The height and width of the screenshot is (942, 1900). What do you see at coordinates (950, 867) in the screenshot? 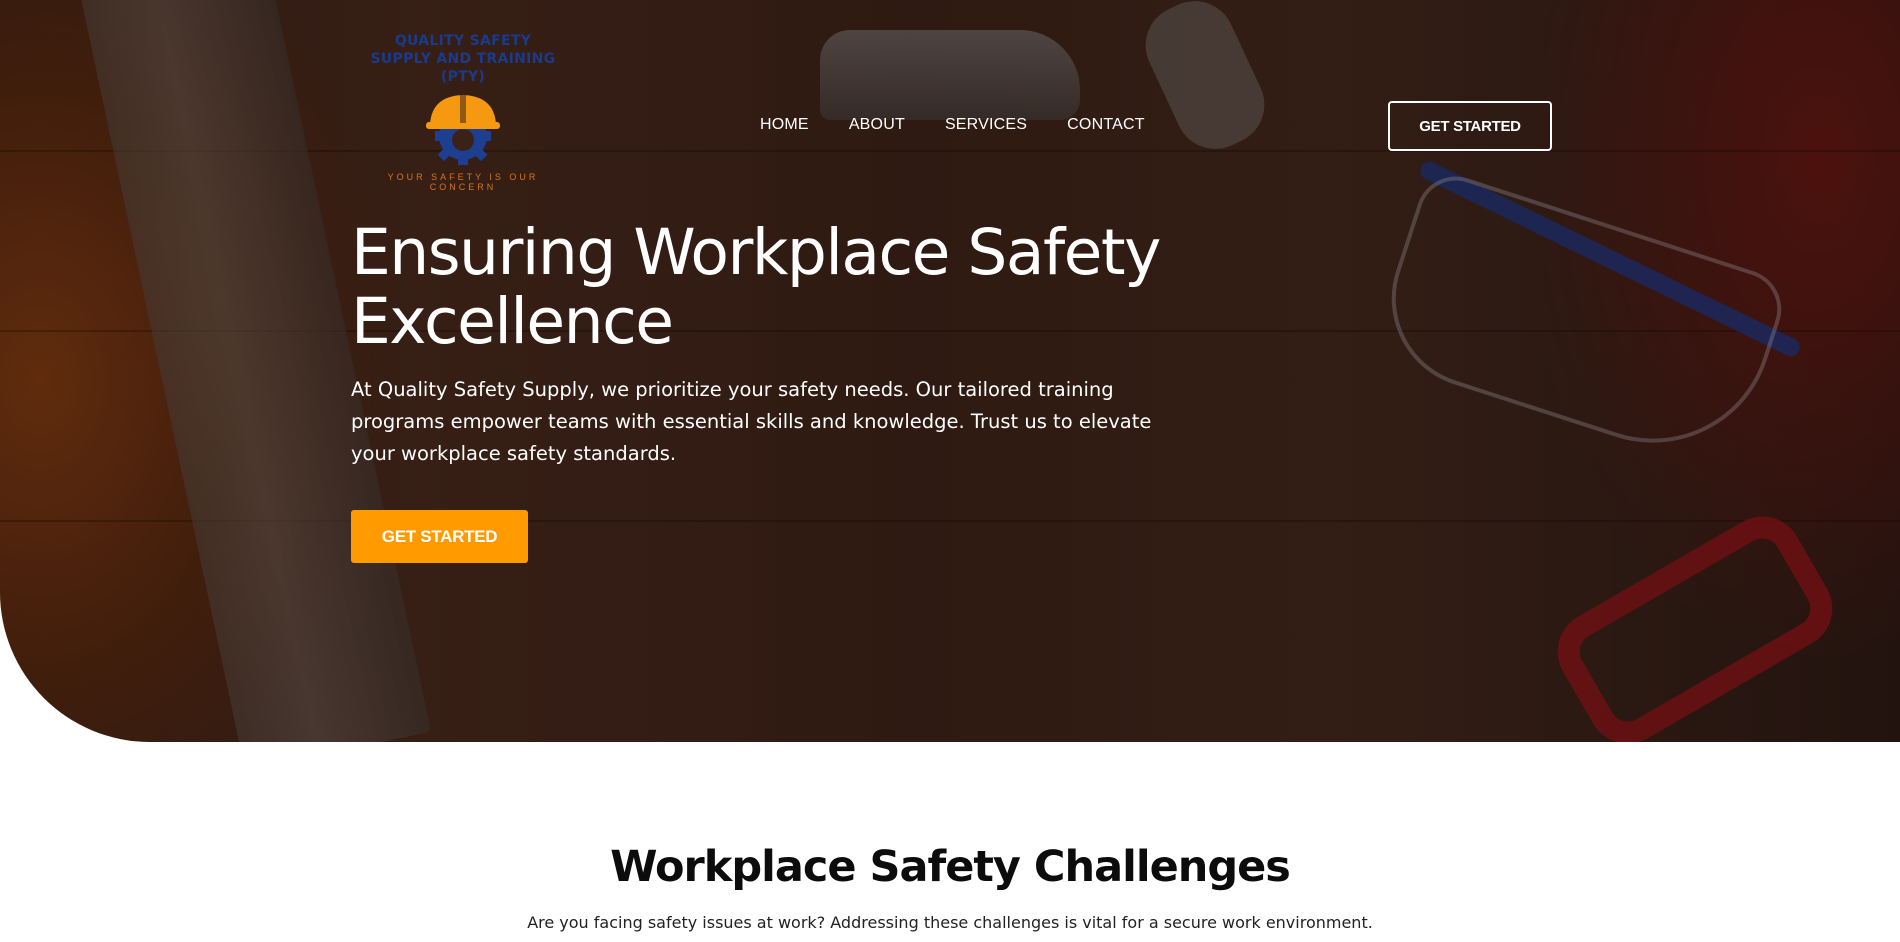
I see `section-title: Workplace Safety Challenges` at bounding box center [950, 867].